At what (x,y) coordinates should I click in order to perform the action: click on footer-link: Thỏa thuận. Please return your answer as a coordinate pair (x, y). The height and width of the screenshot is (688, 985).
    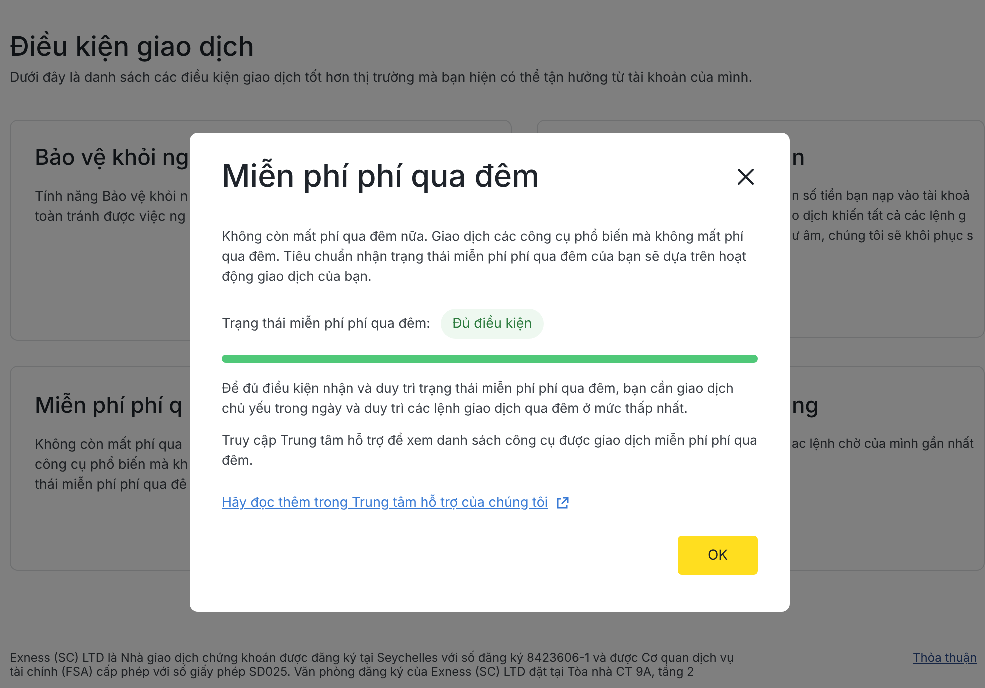
    Looking at the image, I should click on (945, 665).